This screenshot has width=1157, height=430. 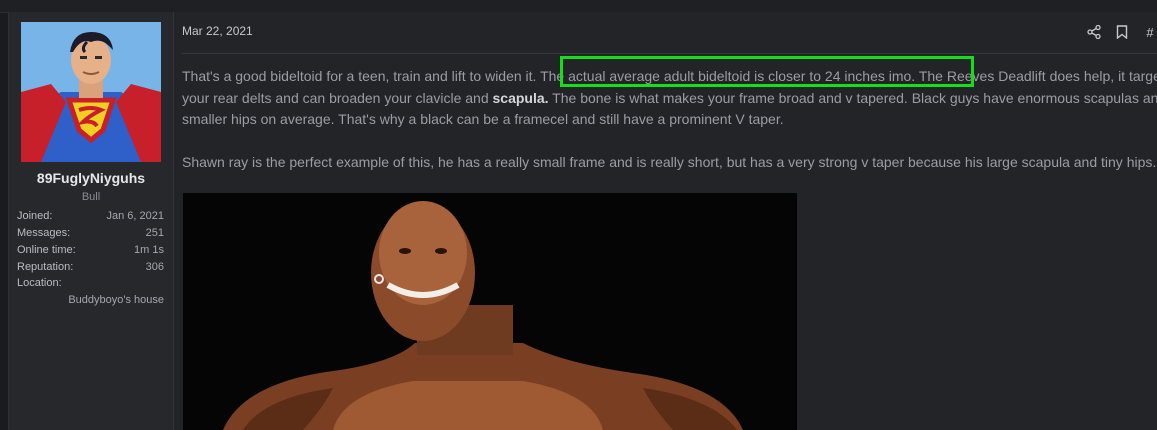 What do you see at coordinates (1094, 32) in the screenshot?
I see `share-icon` at bounding box center [1094, 32].